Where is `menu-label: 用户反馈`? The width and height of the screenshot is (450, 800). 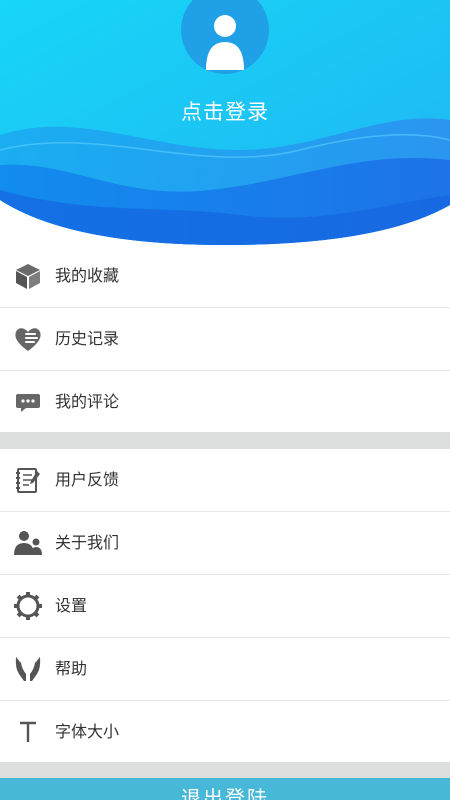 menu-label: 用户反馈 is located at coordinates (87, 479).